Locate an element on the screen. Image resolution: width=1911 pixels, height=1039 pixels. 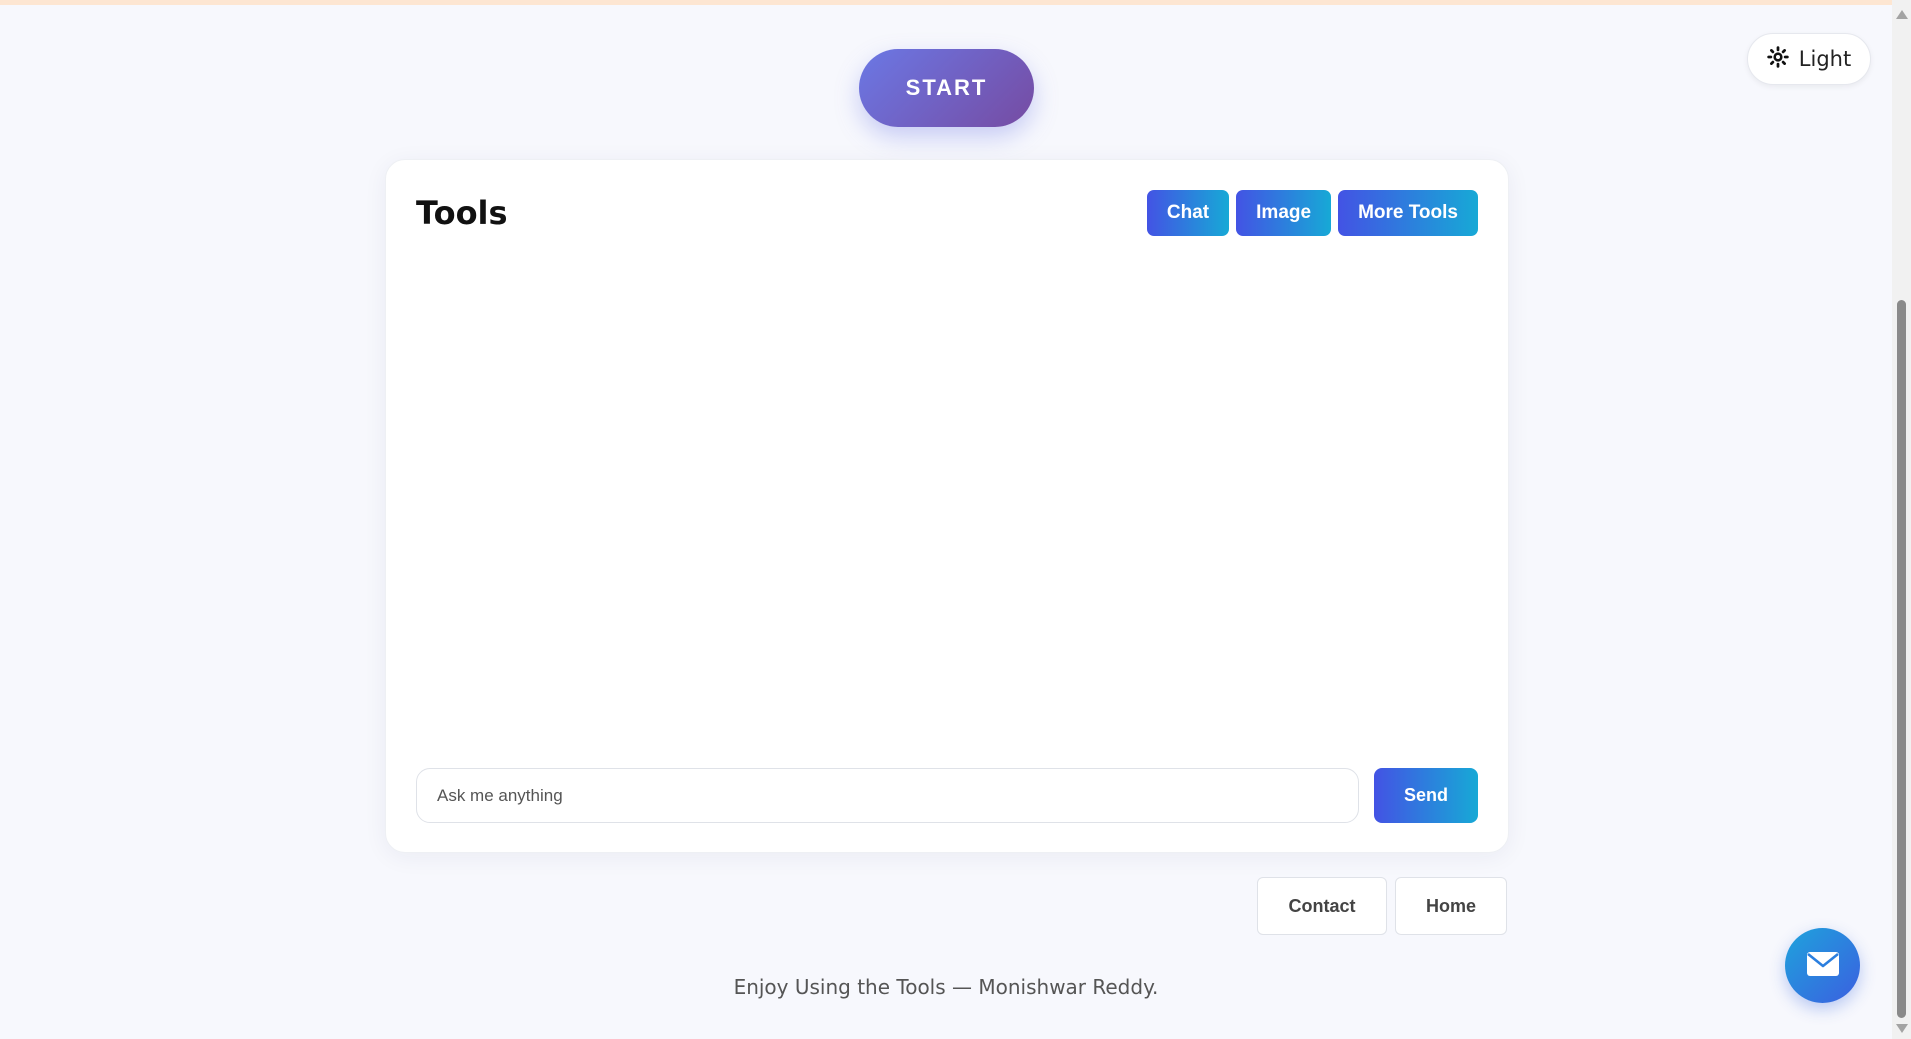
sun-icon is located at coordinates (1778, 59).